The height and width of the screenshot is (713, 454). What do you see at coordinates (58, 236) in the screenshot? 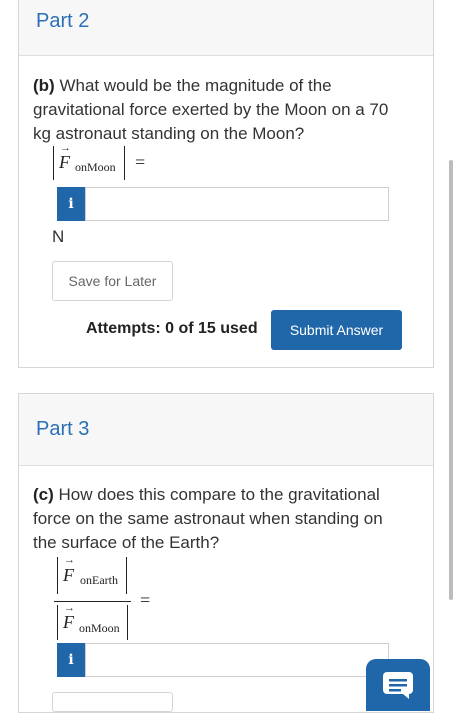
I see `part2-unit: N` at bounding box center [58, 236].